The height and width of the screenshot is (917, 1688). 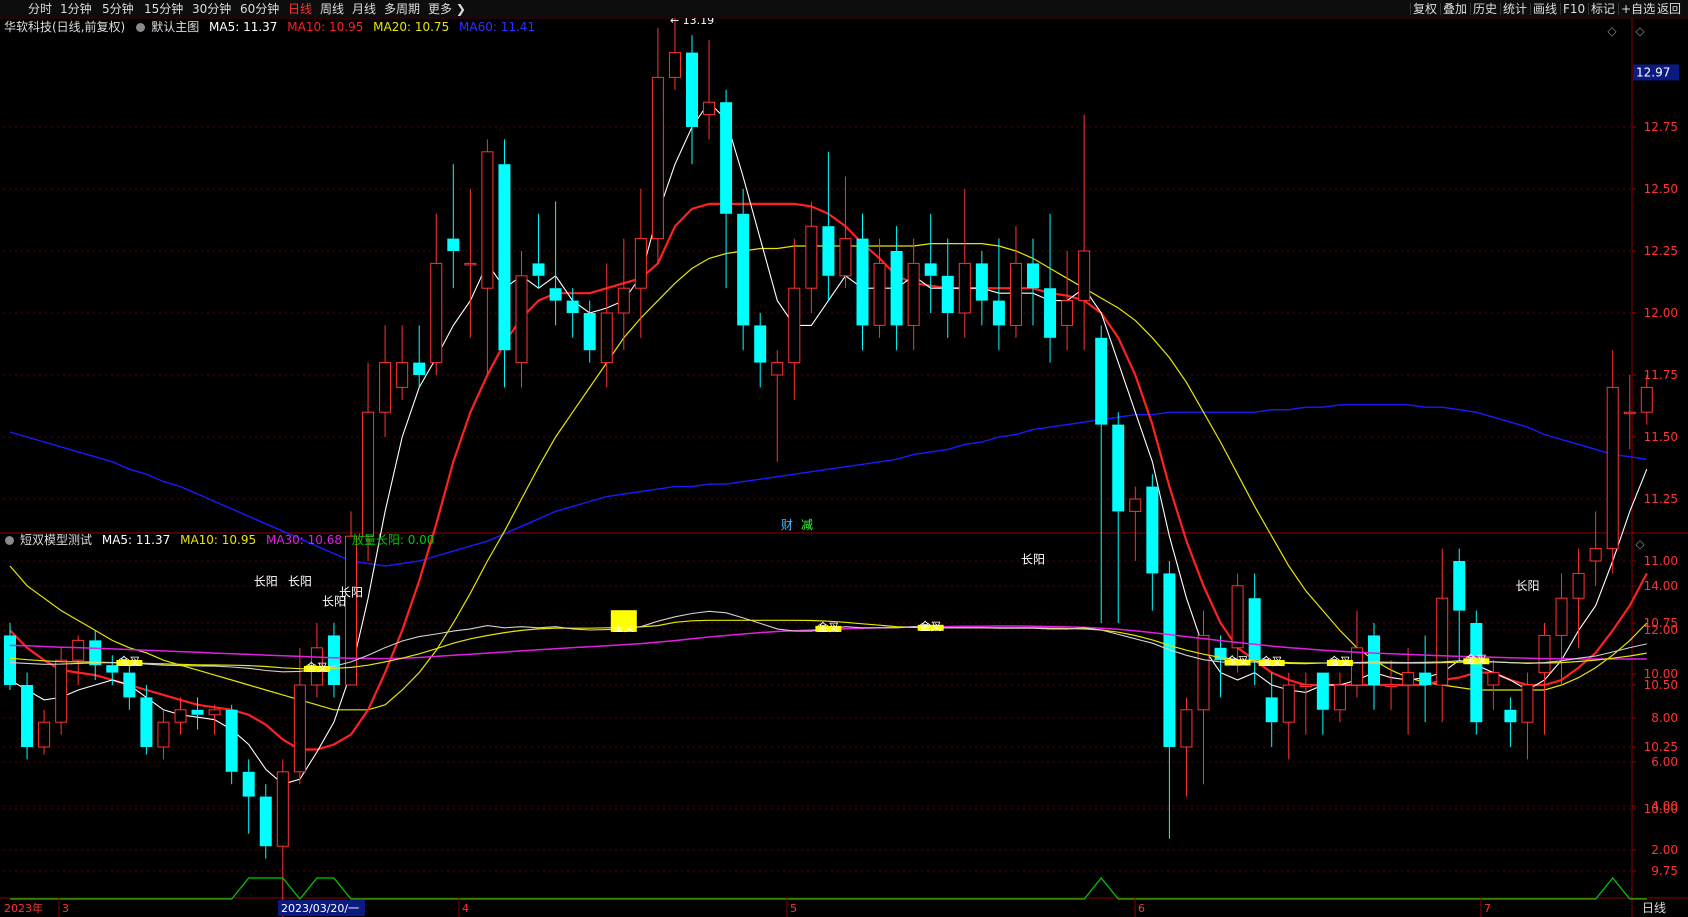 I want to click on period-tab-7: 周线, so click(x=332, y=9).